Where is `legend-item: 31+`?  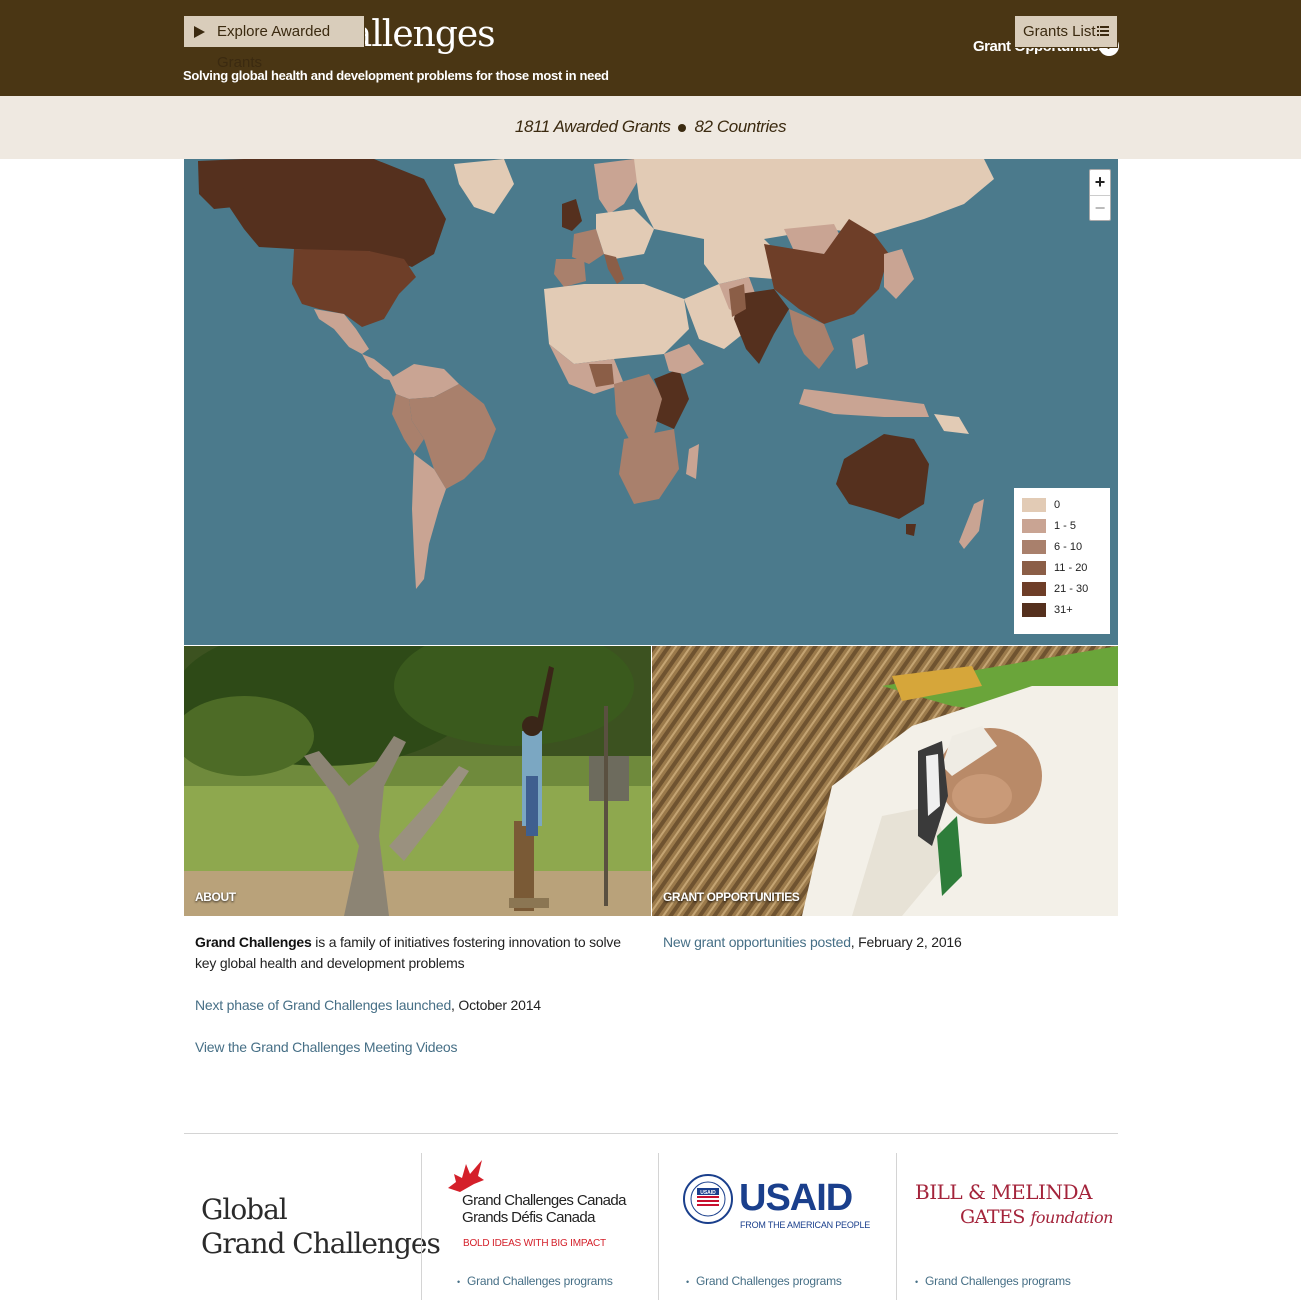 legend-item: 31+ is located at coordinates (1066, 613).